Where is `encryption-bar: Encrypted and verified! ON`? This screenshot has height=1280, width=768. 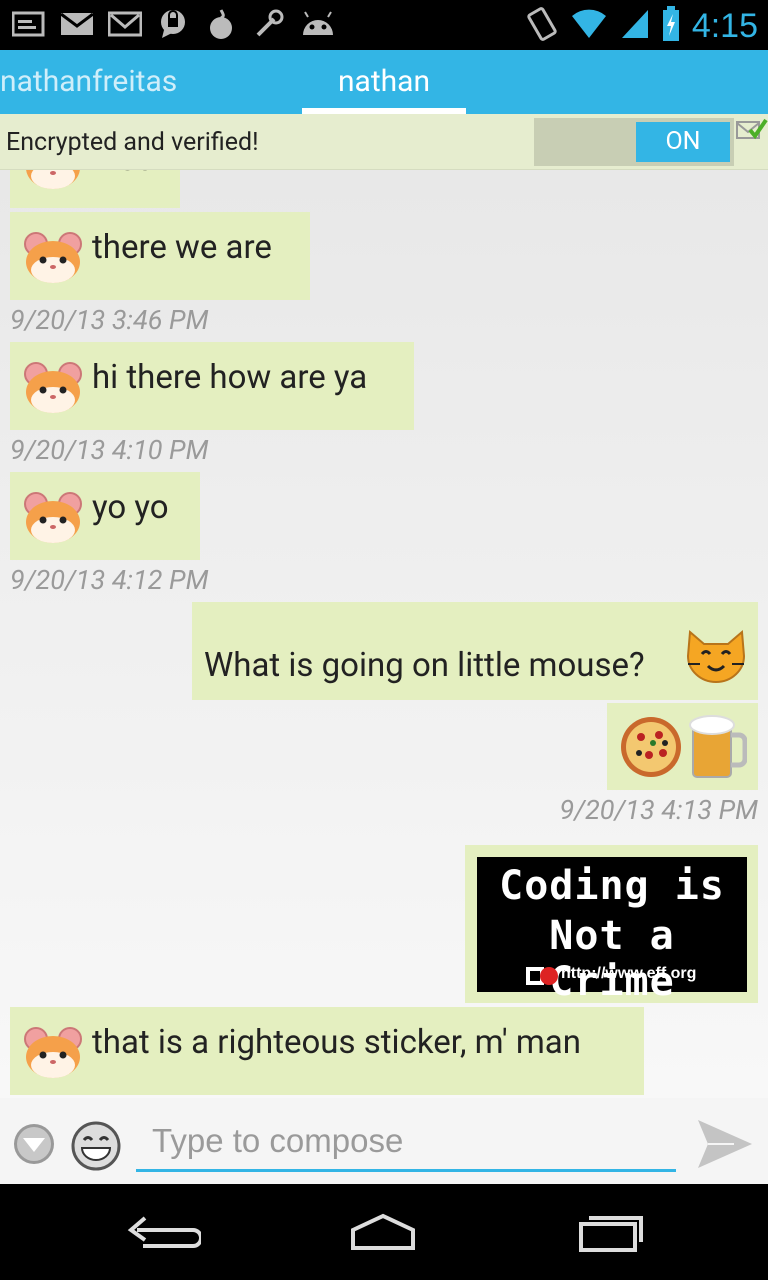 encryption-bar: Encrypted and verified! ON is located at coordinates (384, 142).